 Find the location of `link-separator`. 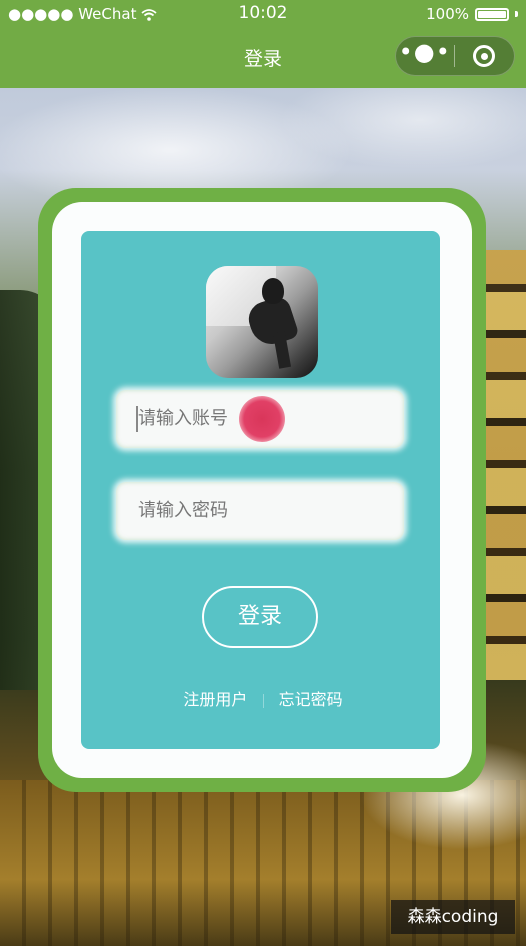

link-separator is located at coordinates (263, 700).